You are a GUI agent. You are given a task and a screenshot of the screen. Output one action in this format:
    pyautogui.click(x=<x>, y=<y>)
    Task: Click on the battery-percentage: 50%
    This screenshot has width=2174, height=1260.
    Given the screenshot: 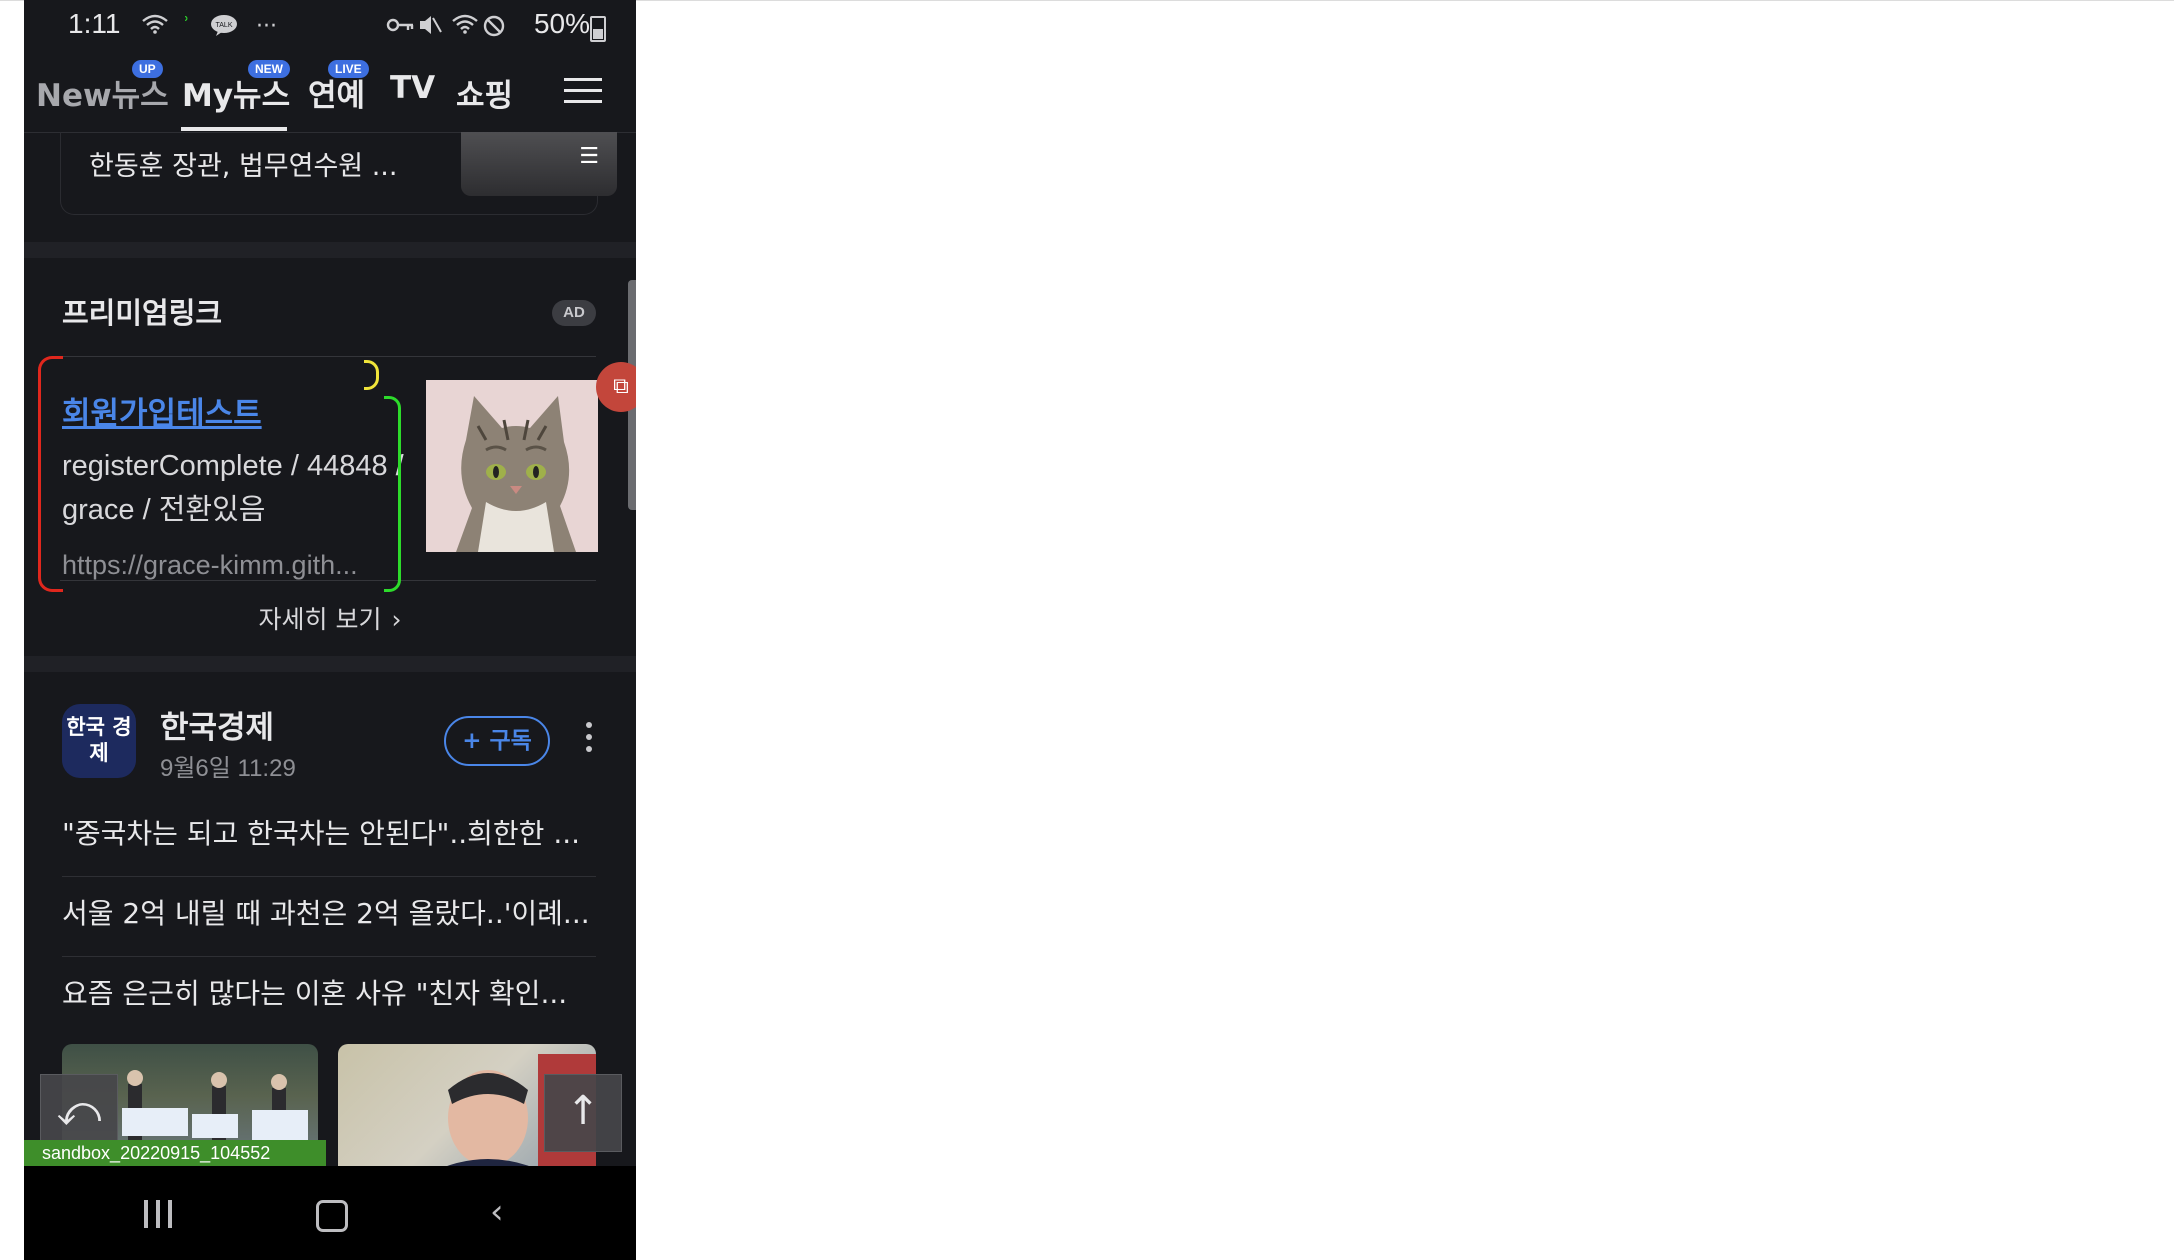 What is the action you would take?
    pyautogui.click(x=561, y=23)
    